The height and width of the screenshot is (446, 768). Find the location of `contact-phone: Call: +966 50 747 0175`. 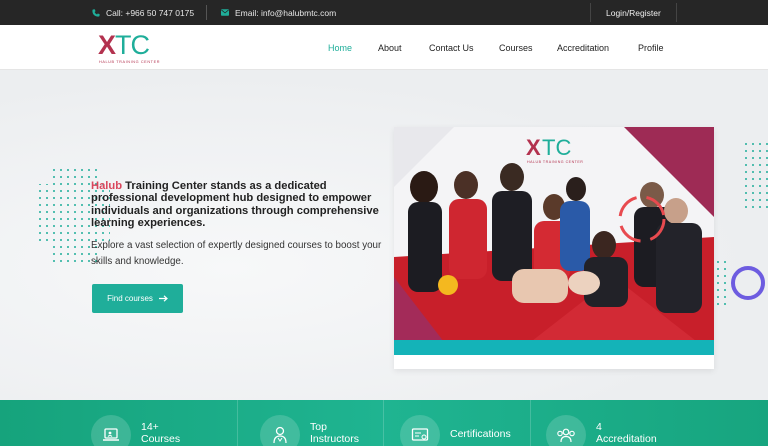

contact-phone: Call: +966 50 747 0175 is located at coordinates (143, 12).